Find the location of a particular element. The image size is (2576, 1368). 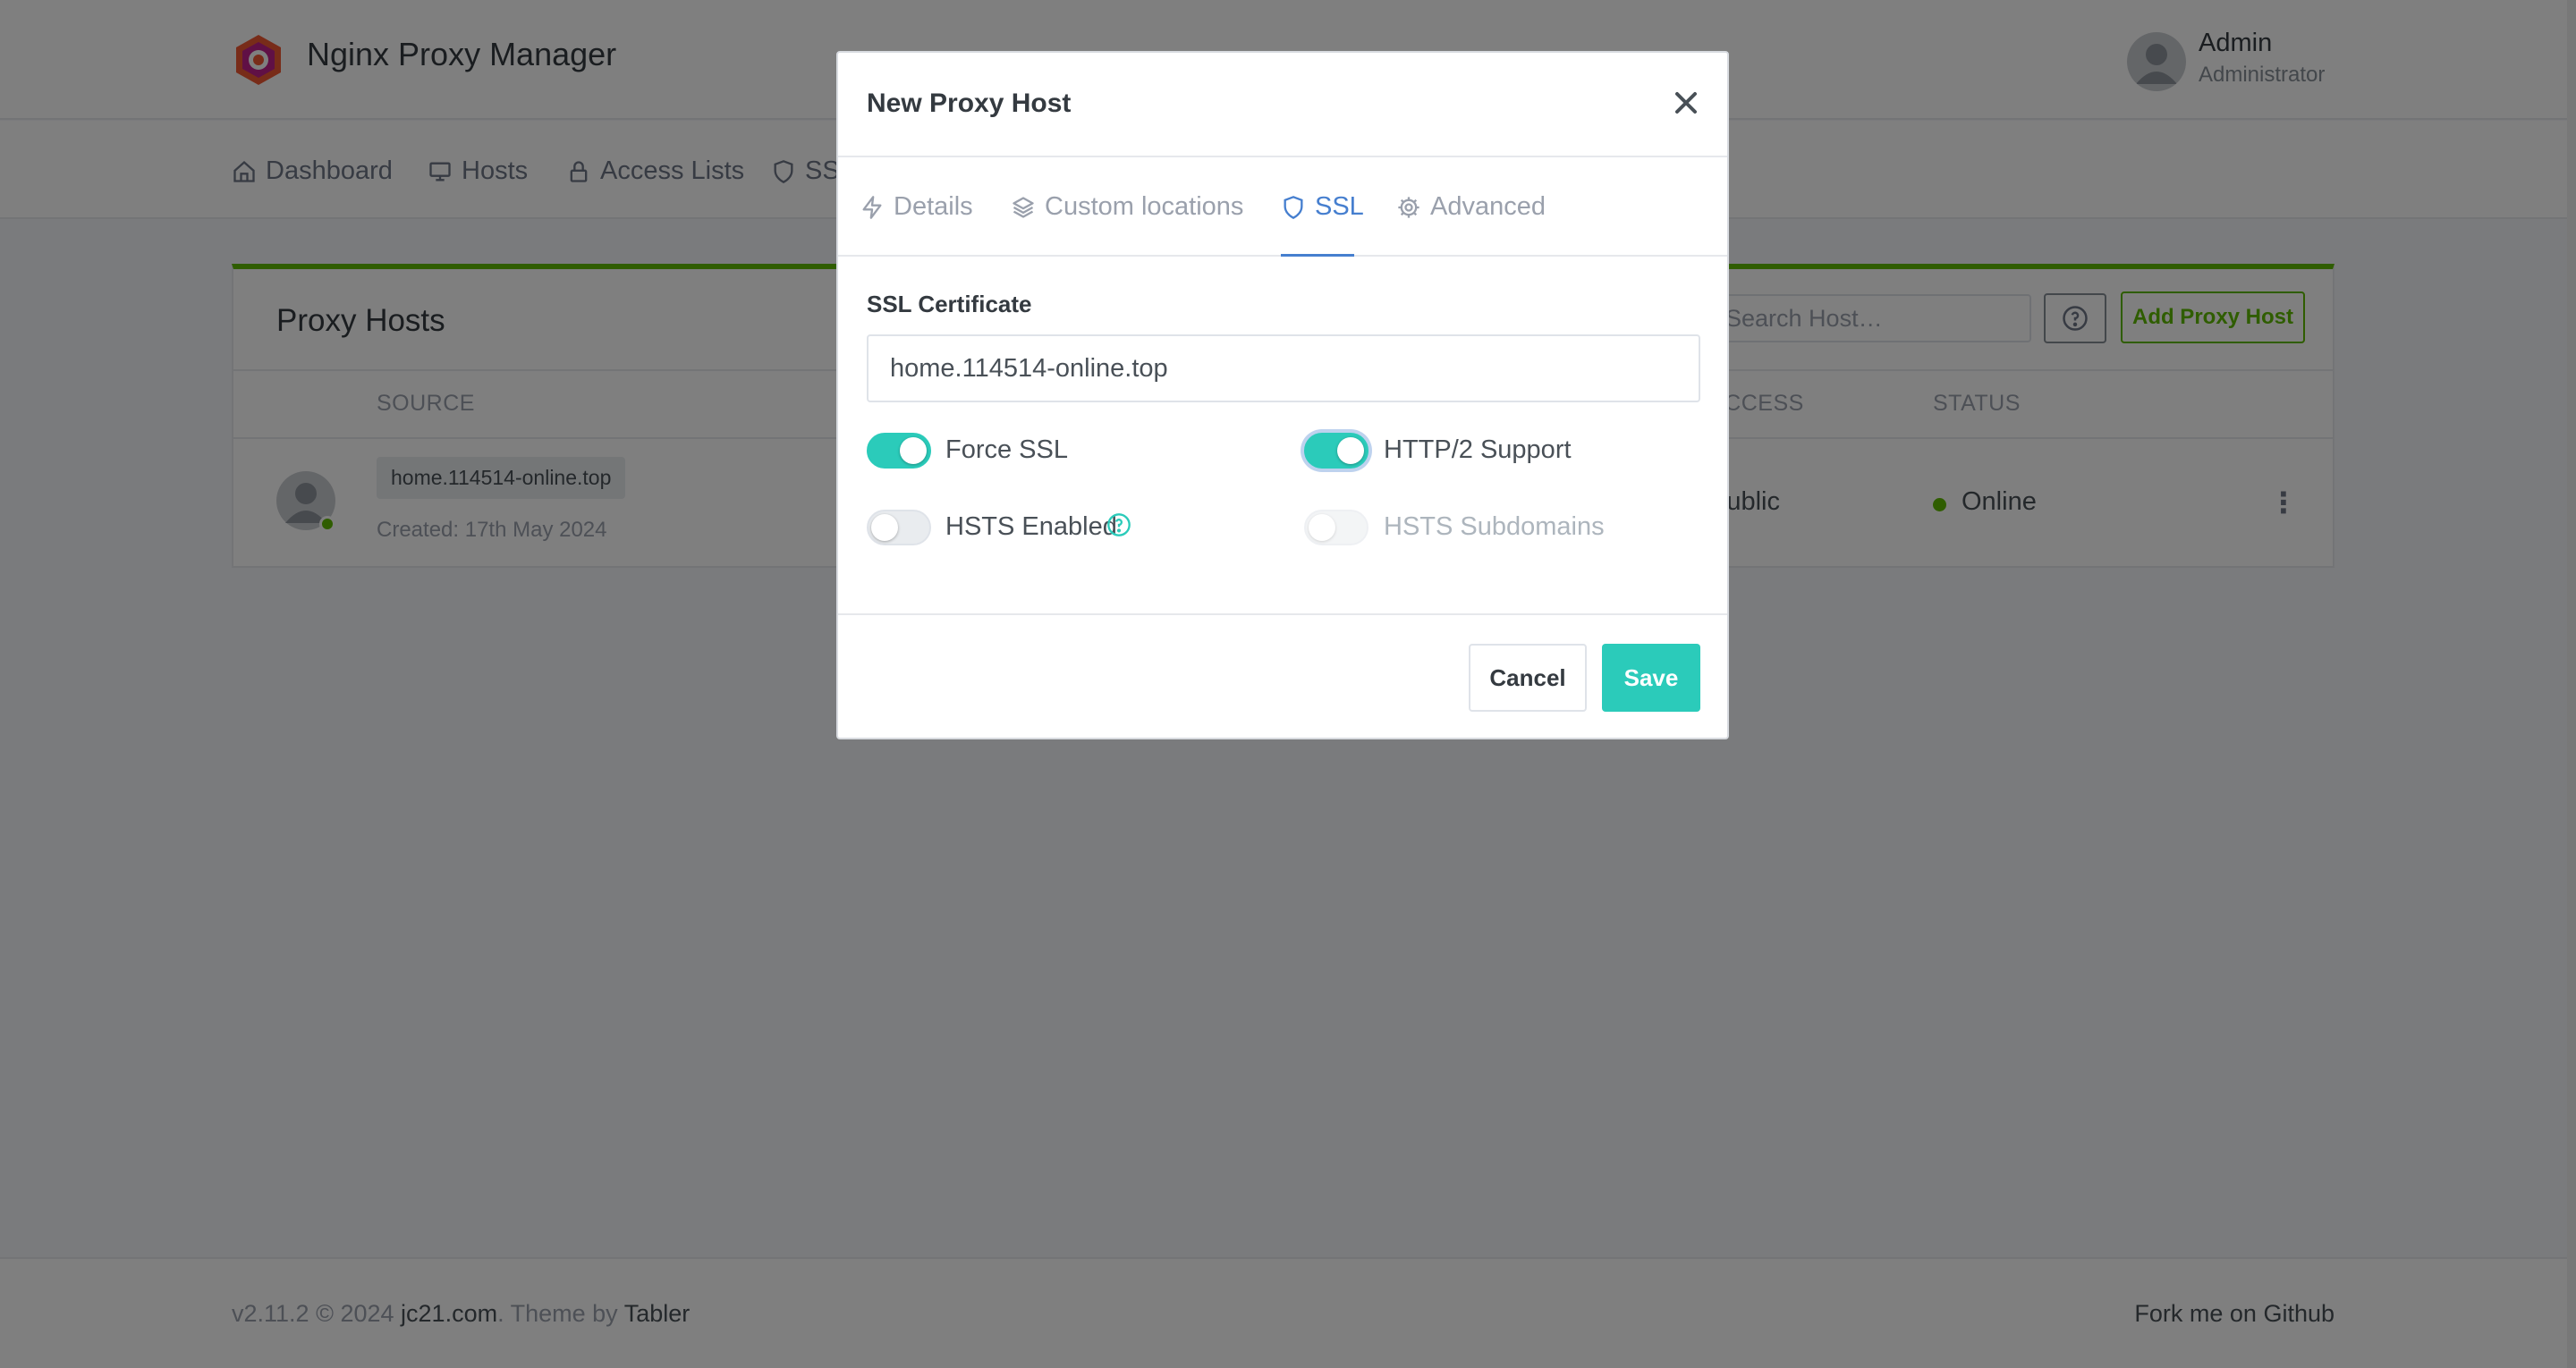

tab-details: Details is located at coordinates (916, 207).